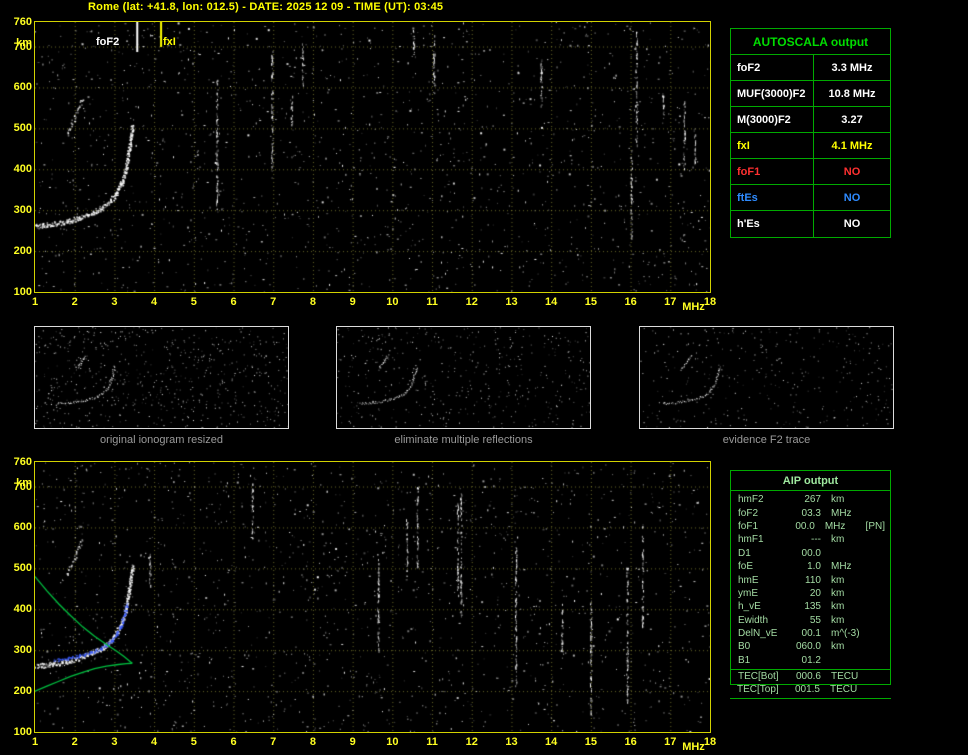 The height and width of the screenshot is (755, 968). I want to click on aip-value: 00.1, so click(811, 634).